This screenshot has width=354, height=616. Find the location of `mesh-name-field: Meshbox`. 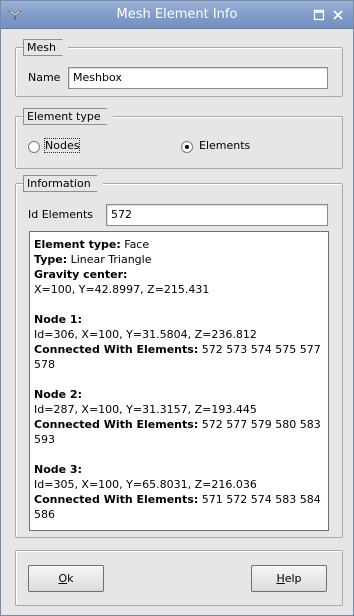

mesh-name-field: Meshbox is located at coordinates (198, 78).